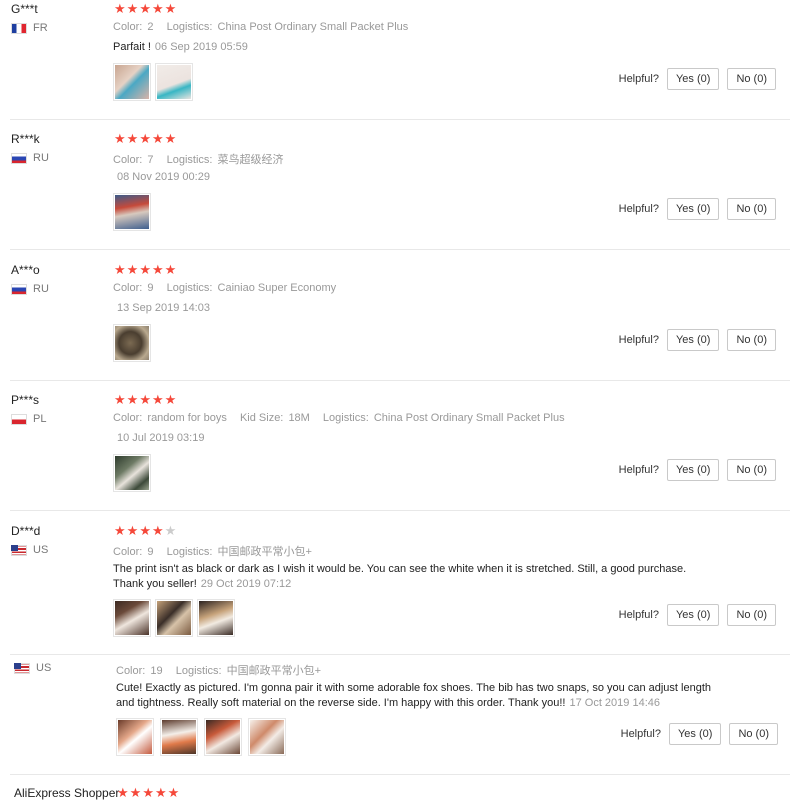  What do you see at coordinates (274, 671) in the screenshot?
I see `logistics-value: 中国邮政平常小包+` at bounding box center [274, 671].